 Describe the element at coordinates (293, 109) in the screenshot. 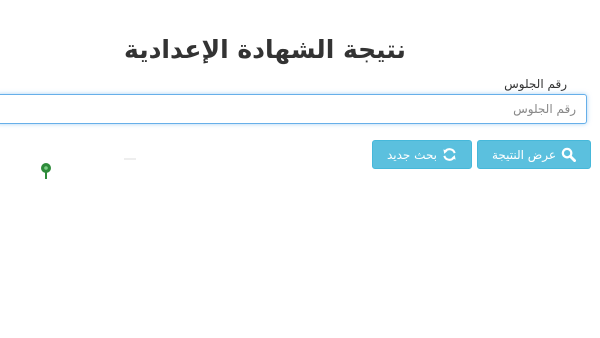

I see `seat-number-input` at that location.